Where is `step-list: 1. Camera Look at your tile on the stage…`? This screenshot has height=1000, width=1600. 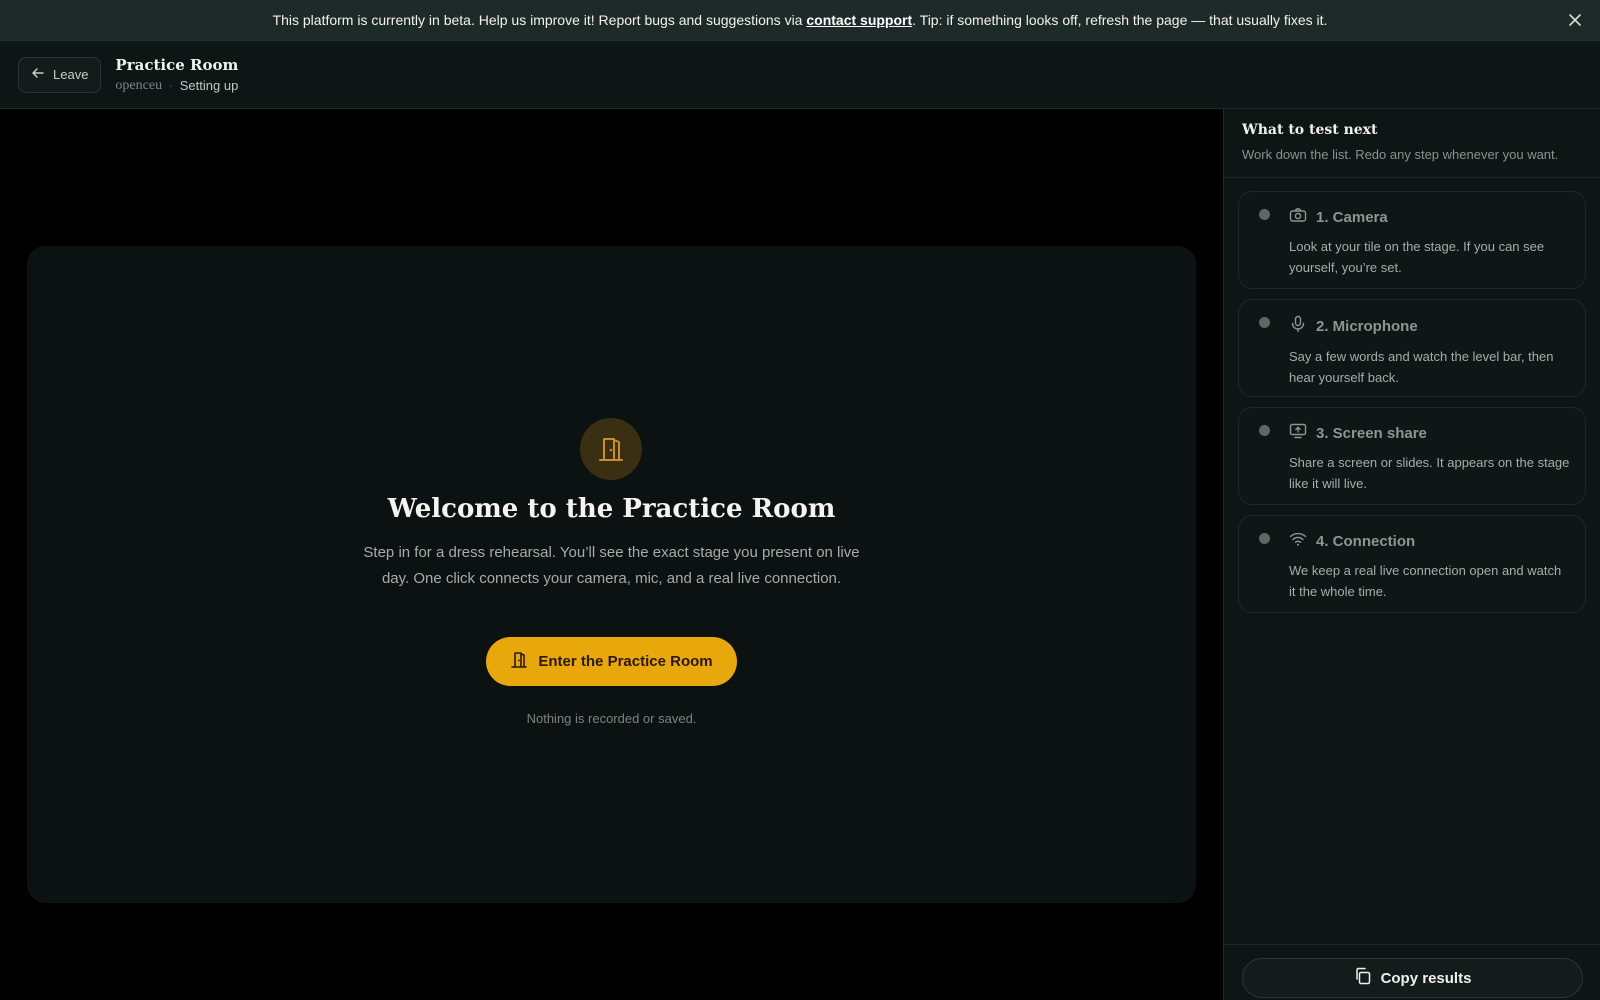 step-list: 1. Camera Look at your tile on the stage… is located at coordinates (1412, 395).